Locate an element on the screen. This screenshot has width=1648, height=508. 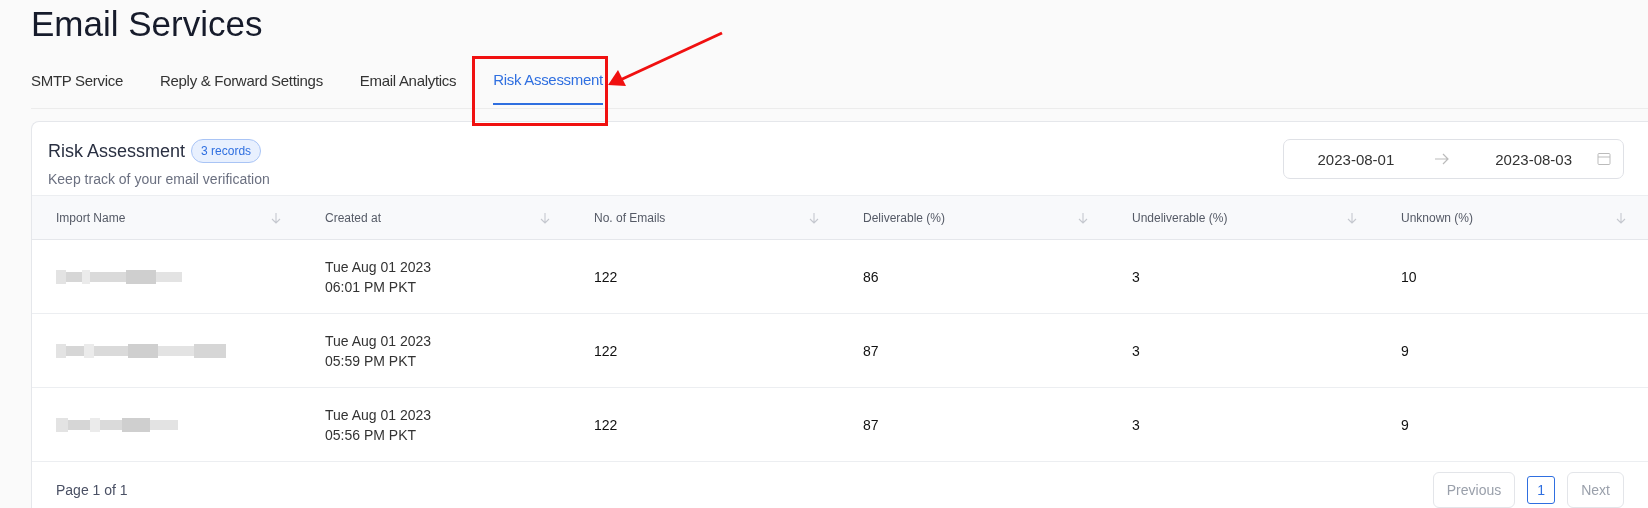
start-date: 2023-08-01 is located at coordinates (1356, 159).